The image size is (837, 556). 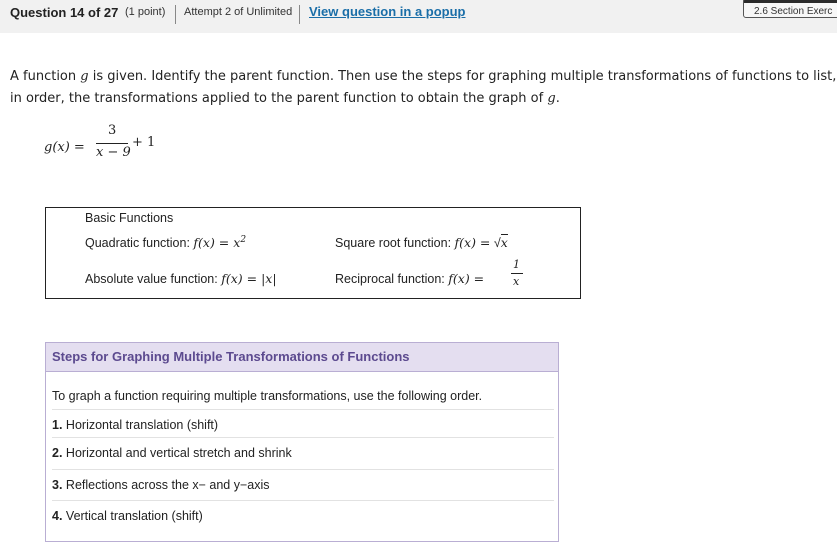 What do you see at coordinates (793, 11) in the screenshot?
I see `section-tab-label: 2.6 Section Exerc` at bounding box center [793, 11].